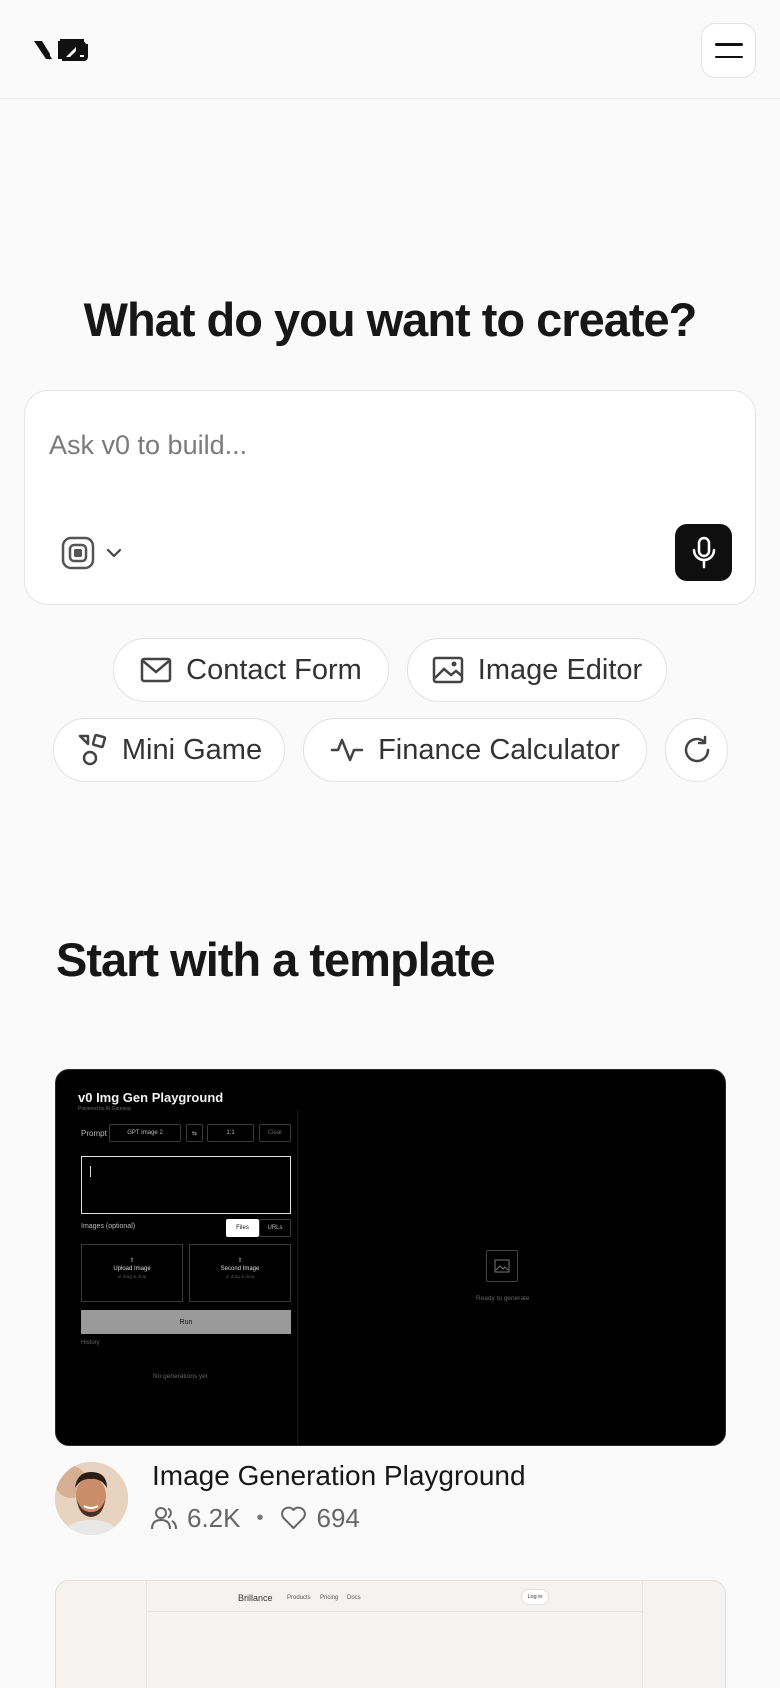 The image size is (780, 1688). I want to click on hamburger-icon, so click(728, 44).